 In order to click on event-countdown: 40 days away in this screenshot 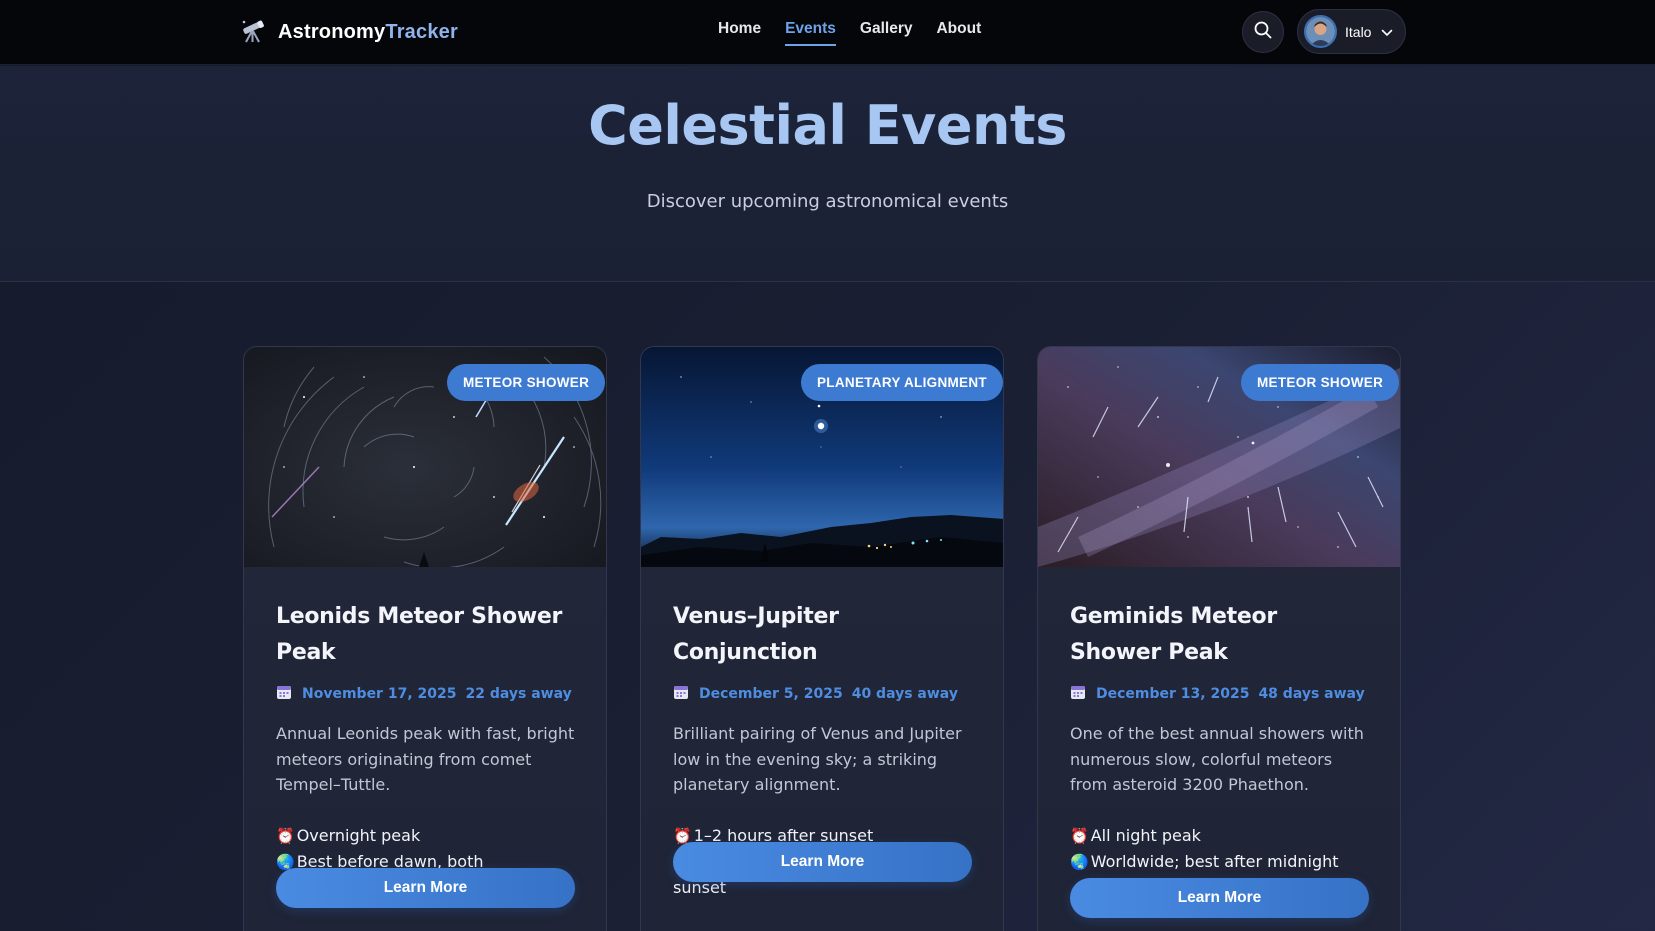, I will do `click(904, 694)`.